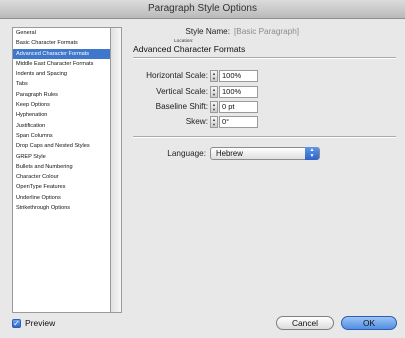 The height and width of the screenshot is (338, 405). What do you see at coordinates (177, 75) in the screenshot?
I see `horizontal-scale-label: Horizontal Scale:` at bounding box center [177, 75].